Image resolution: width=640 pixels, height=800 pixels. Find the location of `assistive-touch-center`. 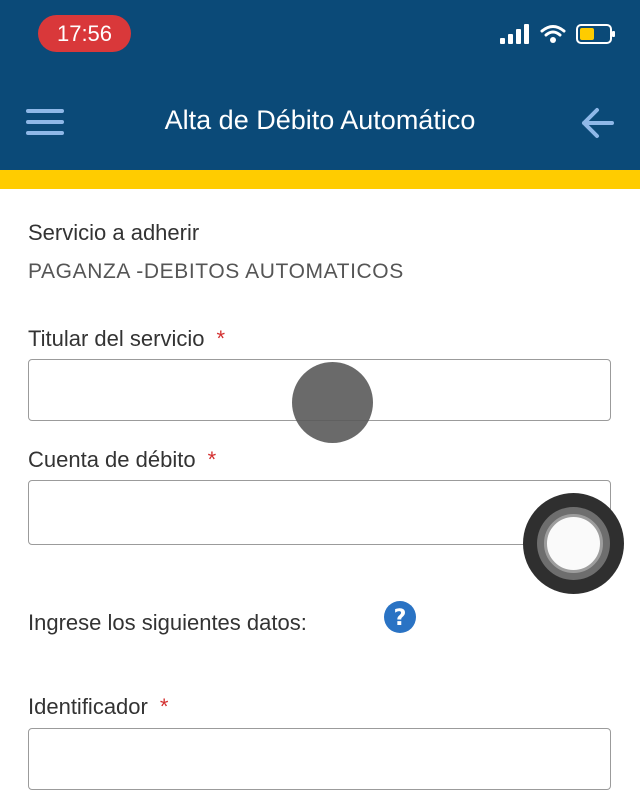

assistive-touch-center is located at coordinates (573, 543).